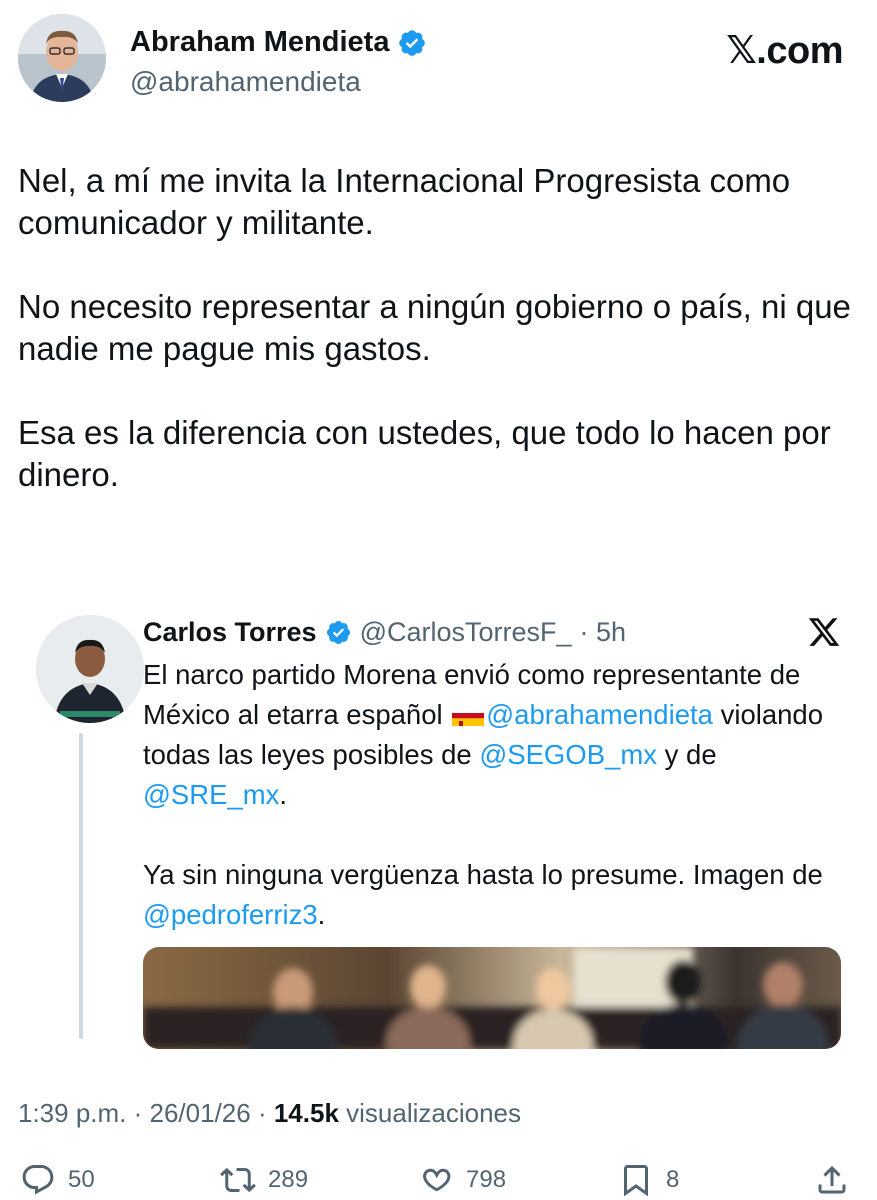 The height and width of the screenshot is (1200, 877). Describe the element at coordinates (468, 715) in the screenshot. I see `spain-flag-icon` at that location.